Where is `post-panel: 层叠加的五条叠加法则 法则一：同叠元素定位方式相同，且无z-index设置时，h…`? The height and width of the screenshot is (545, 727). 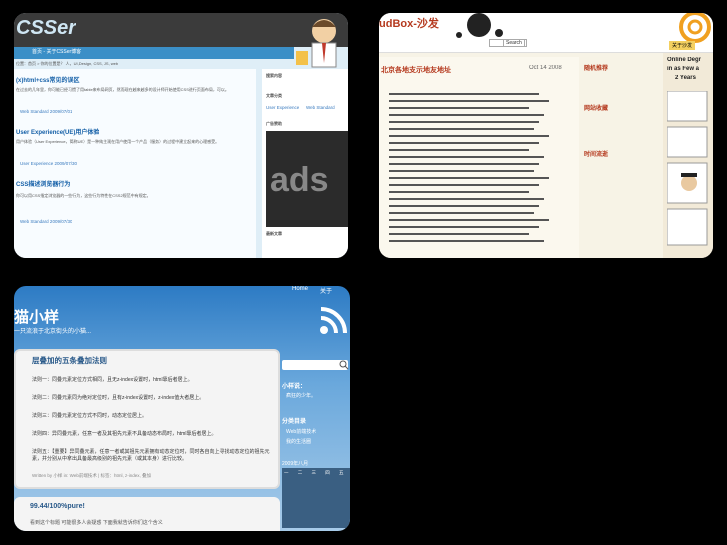 post-panel: 层叠加的五条叠加法则 法则一：同叠元素定位方式相同，且无z-index设置时，h… is located at coordinates (147, 419).